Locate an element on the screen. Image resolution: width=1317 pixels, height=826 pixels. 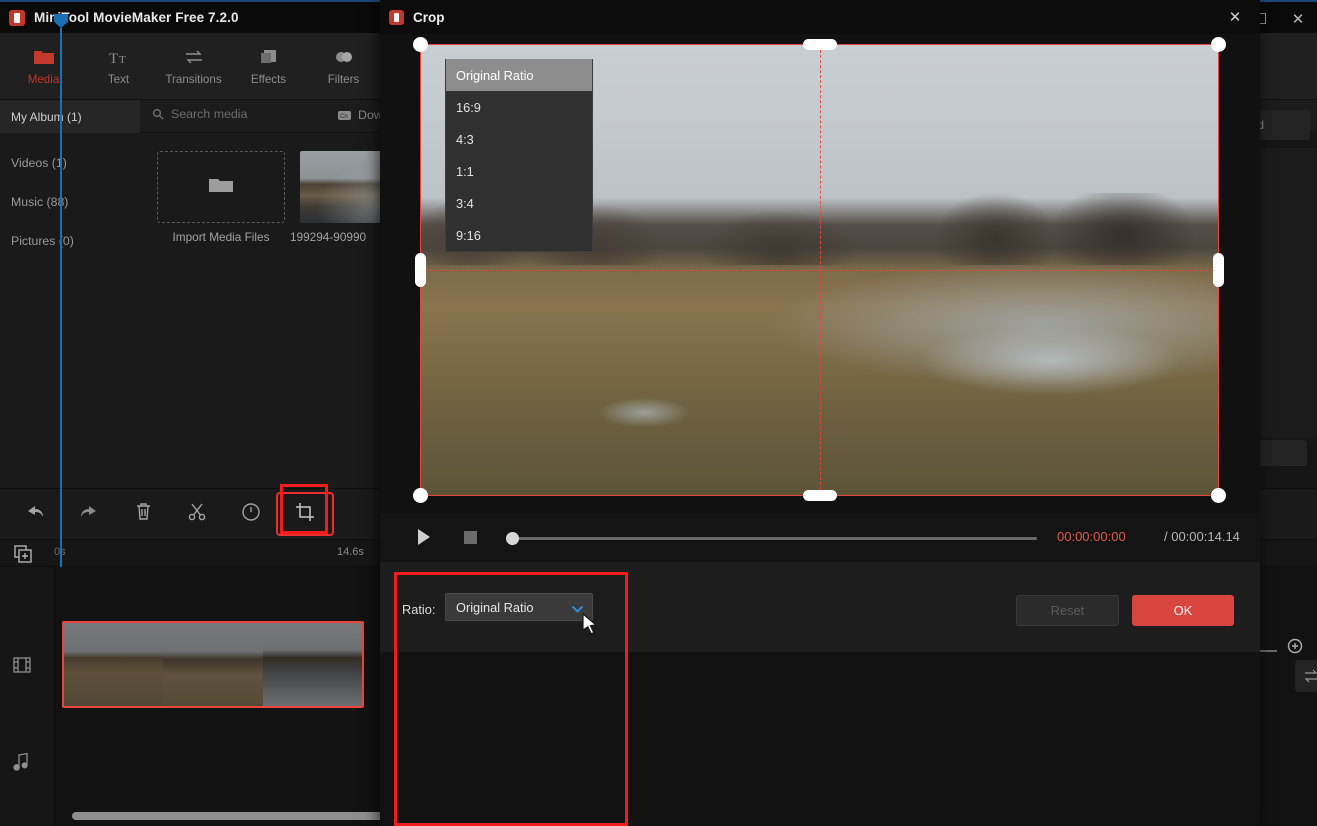
ratio-dropdown-menu: Original Ratio 16:9 4:3 1:1 3:4 9:16 is located at coordinates (519, 155).